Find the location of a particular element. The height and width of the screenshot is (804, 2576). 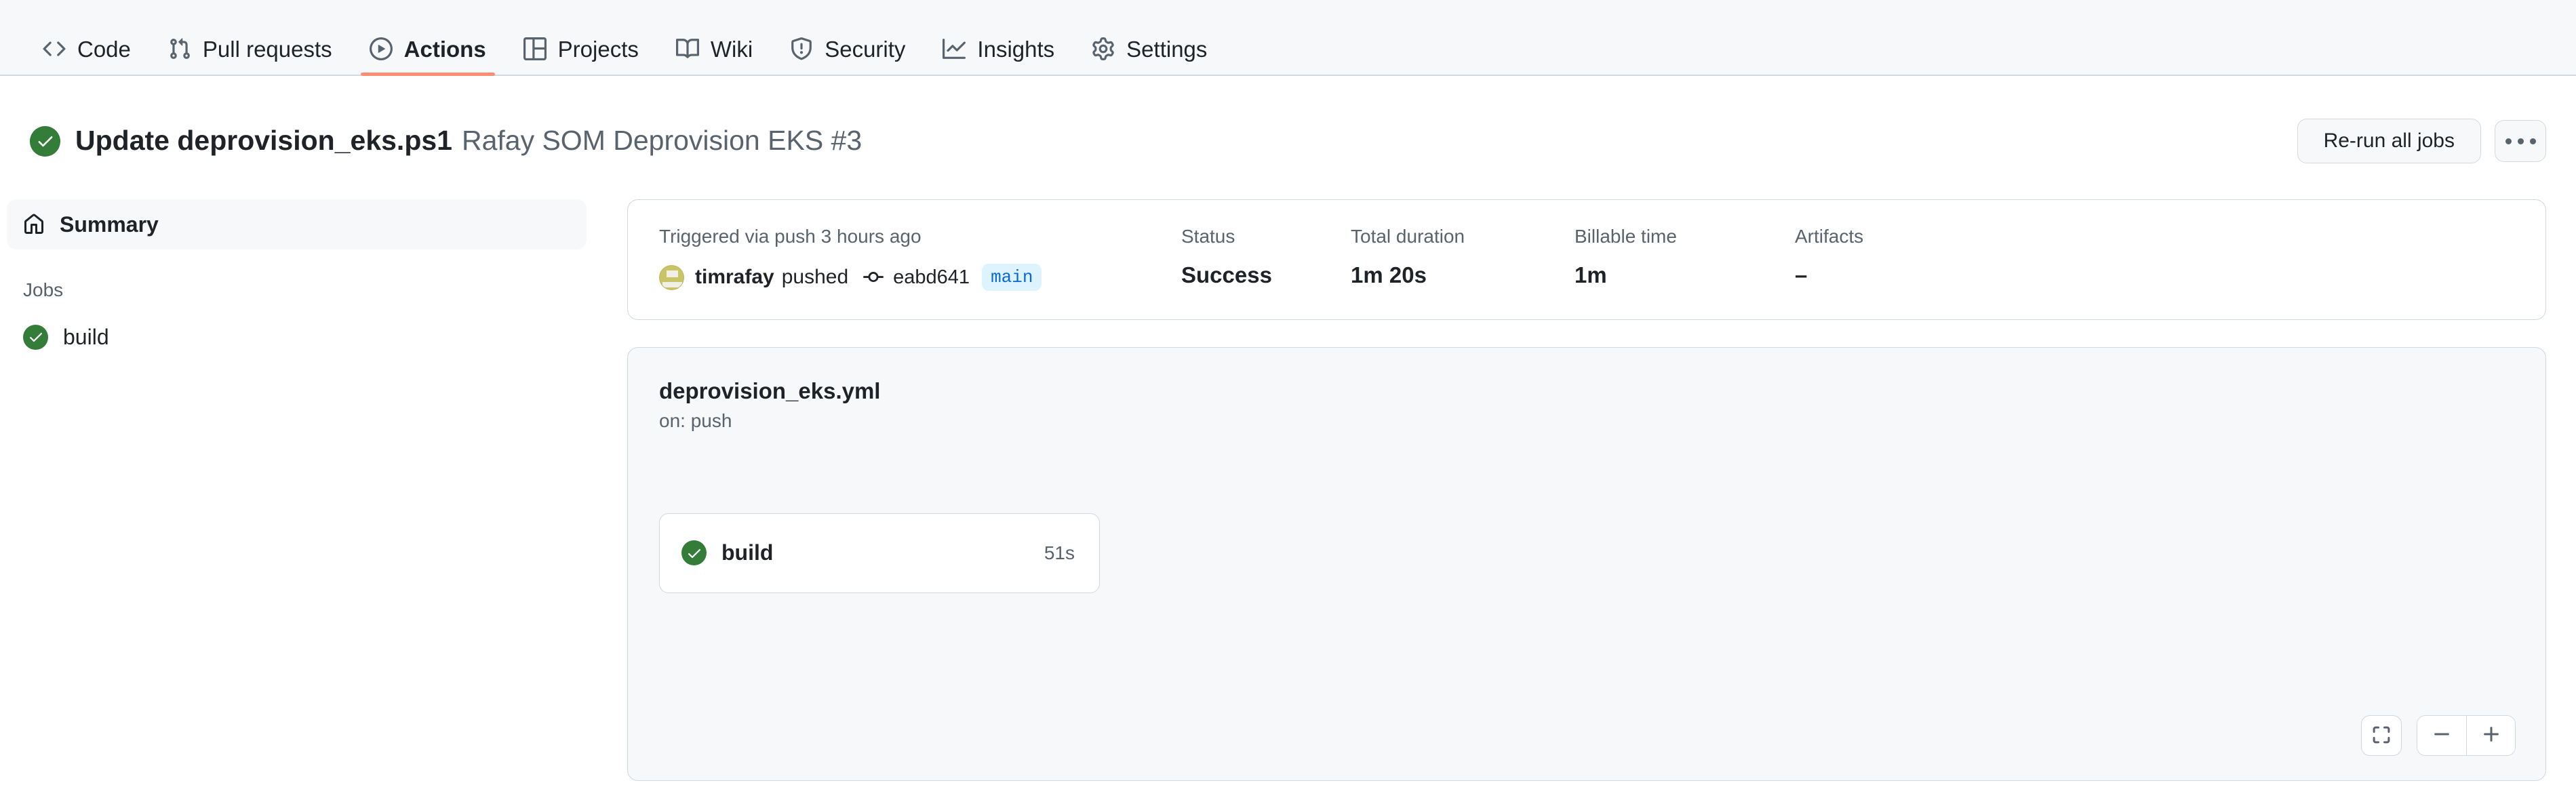

artifacts-column: Artifacts – is located at coordinates (1829, 257).